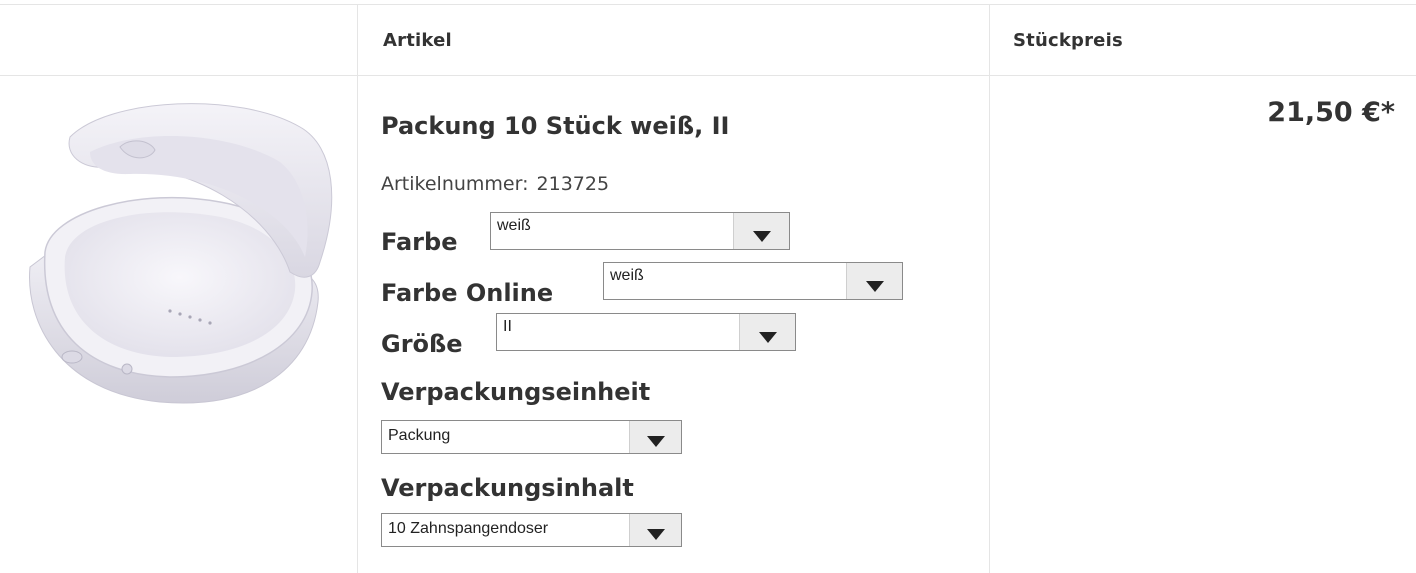 The width and height of the screenshot is (1416, 573). Describe the element at coordinates (627, 275) in the screenshot. I see `color-online-select-value: weiß` at that location.